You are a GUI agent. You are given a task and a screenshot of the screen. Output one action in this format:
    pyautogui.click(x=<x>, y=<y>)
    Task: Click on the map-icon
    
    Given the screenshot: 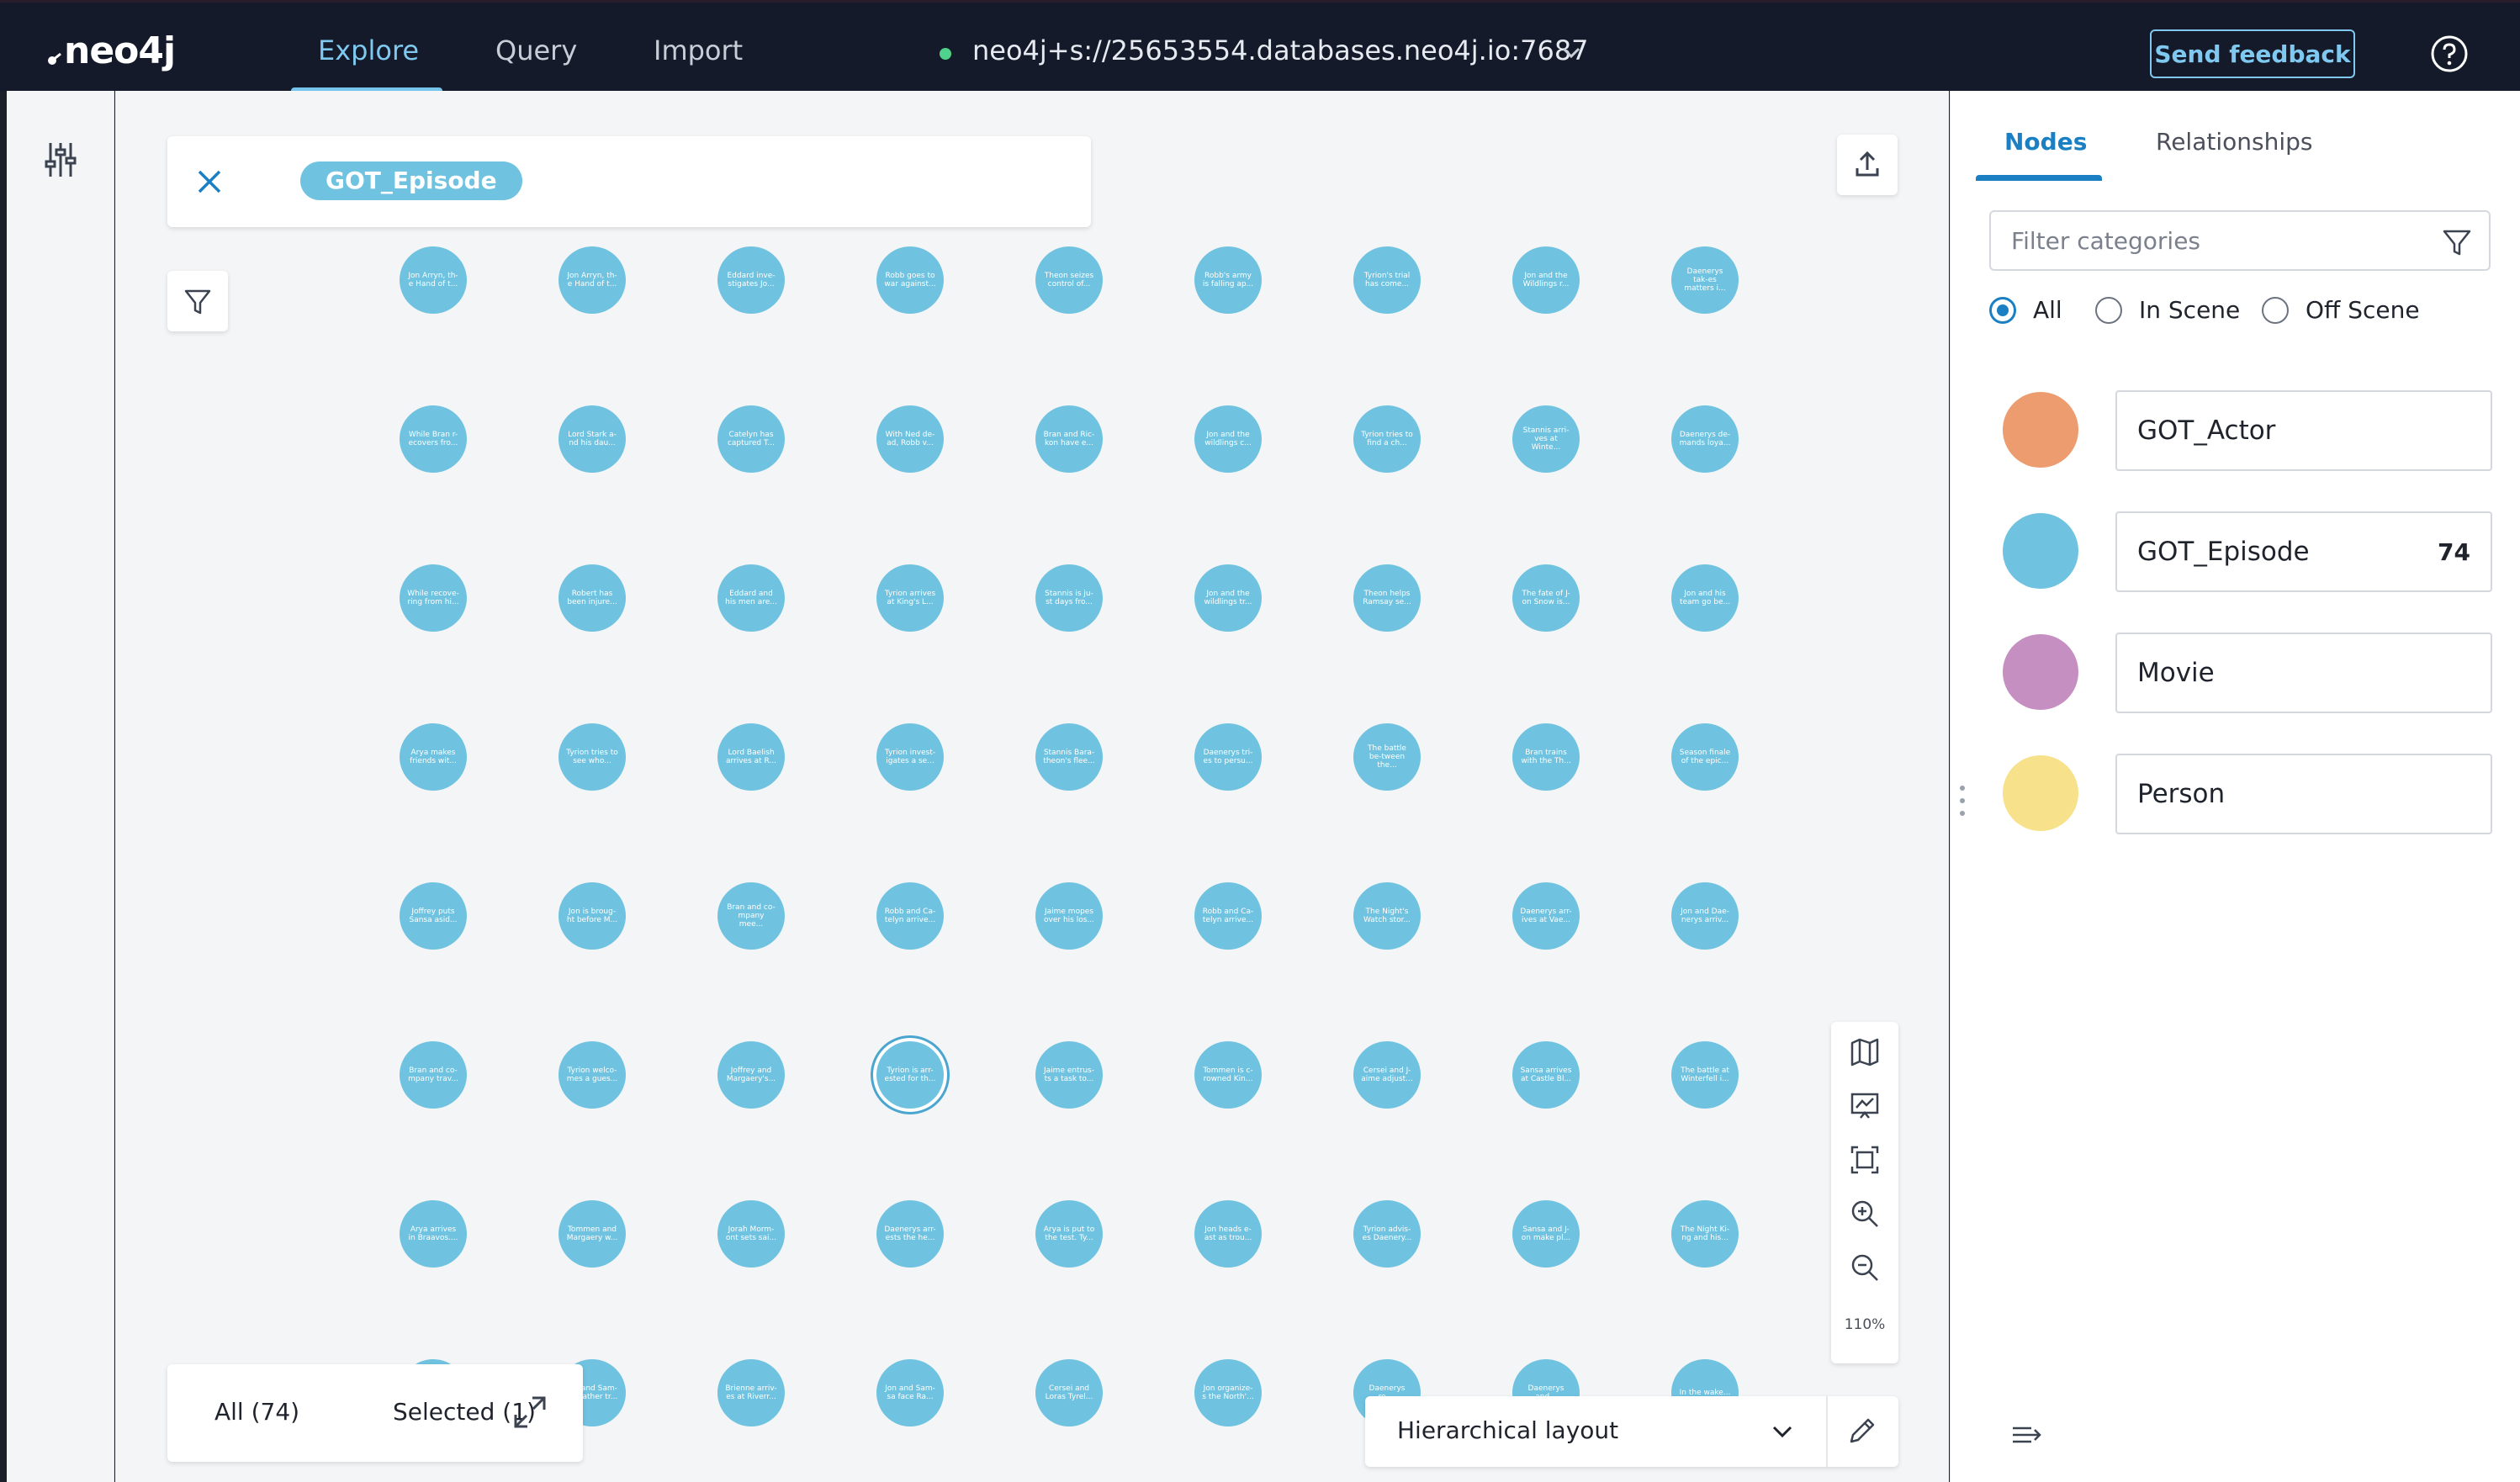 What is the action you would take?
    pyautogui.click(x=1865, y=1052)
    